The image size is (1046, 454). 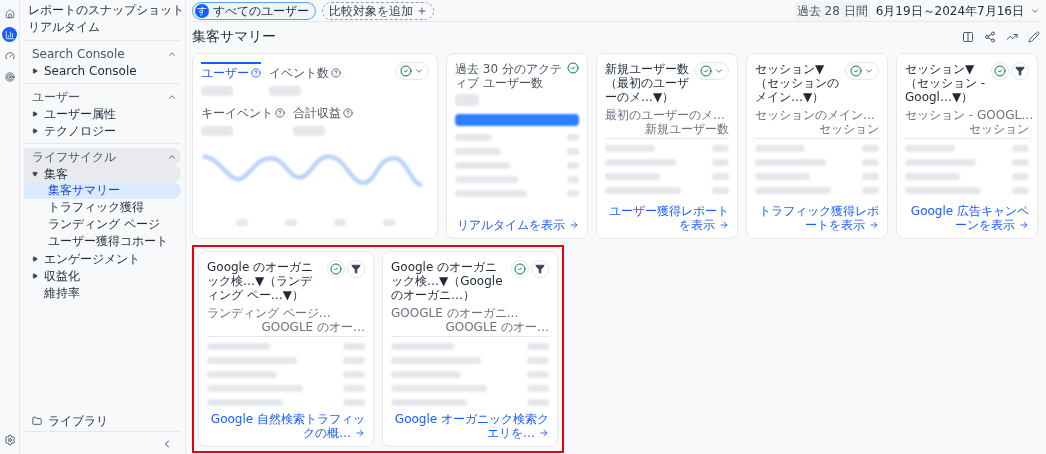 I want to click on metric-tab: キーイベント, so click(x=243, y=120).